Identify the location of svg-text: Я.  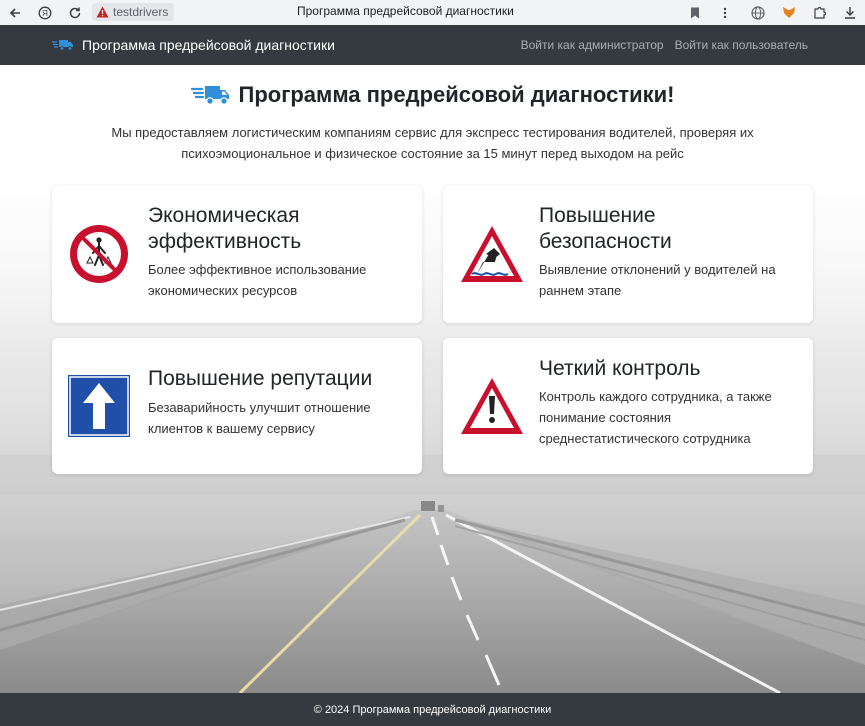
(45, 13).